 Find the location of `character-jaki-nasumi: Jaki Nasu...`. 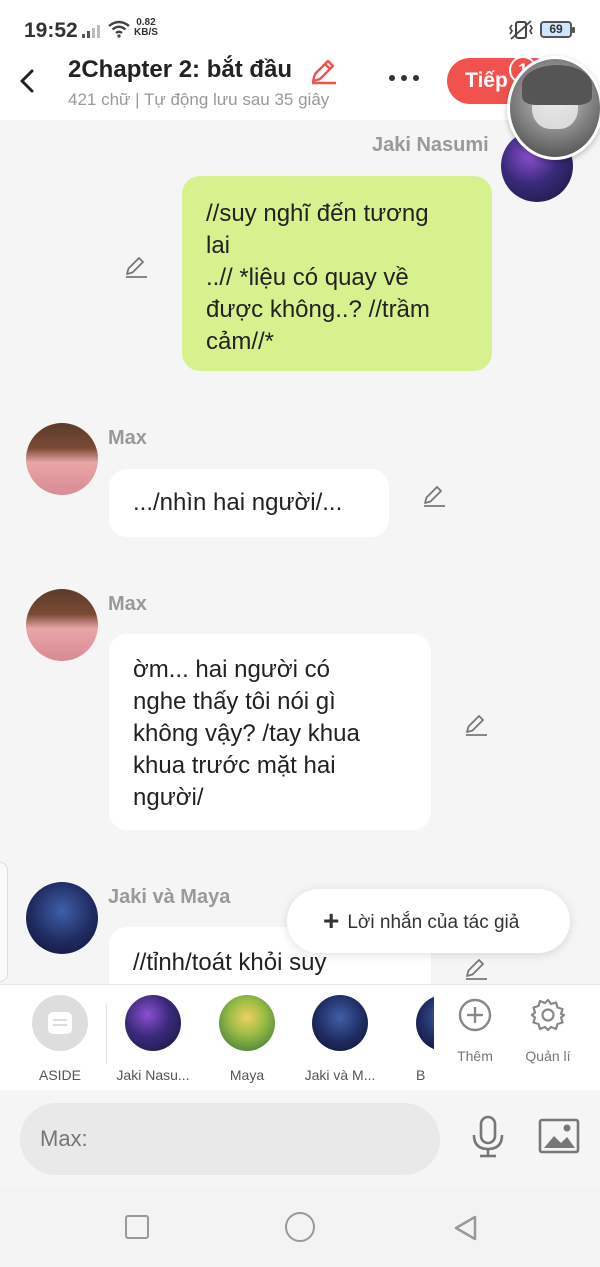

character-jaki-nasumi: Jaki Nasu... is located at coordinates (153, 1039).